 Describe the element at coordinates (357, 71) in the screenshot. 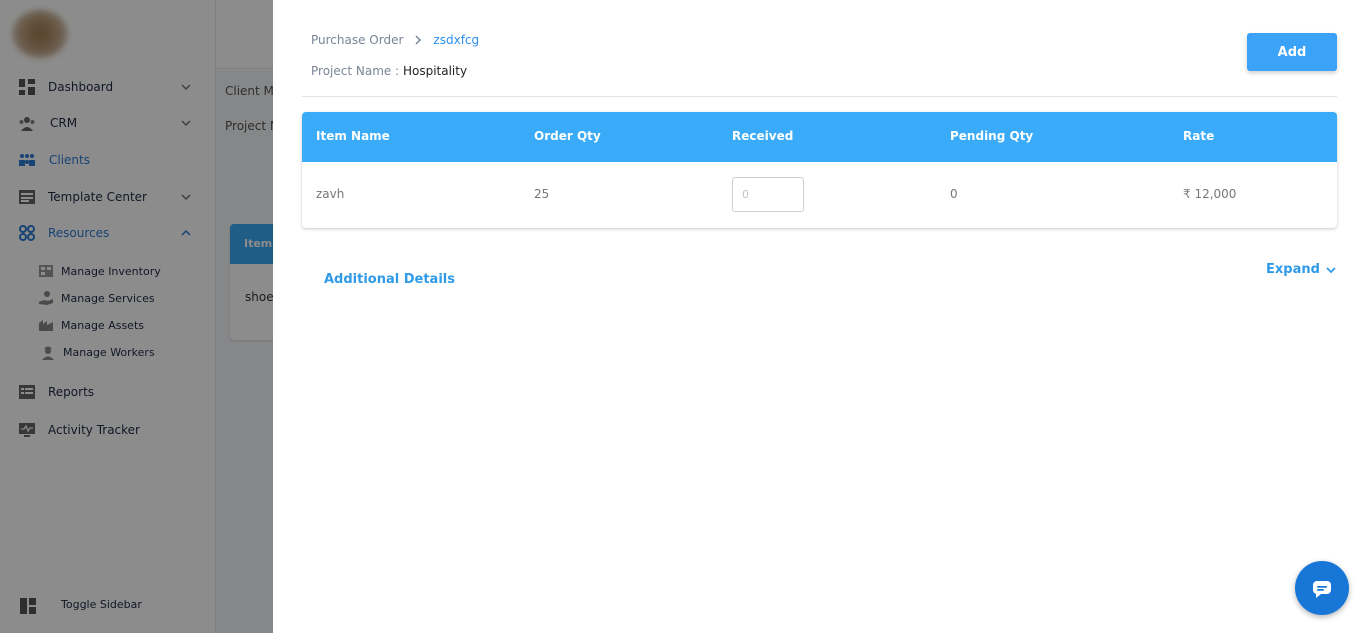

I see `project-name-label: Project Name :` at that location.